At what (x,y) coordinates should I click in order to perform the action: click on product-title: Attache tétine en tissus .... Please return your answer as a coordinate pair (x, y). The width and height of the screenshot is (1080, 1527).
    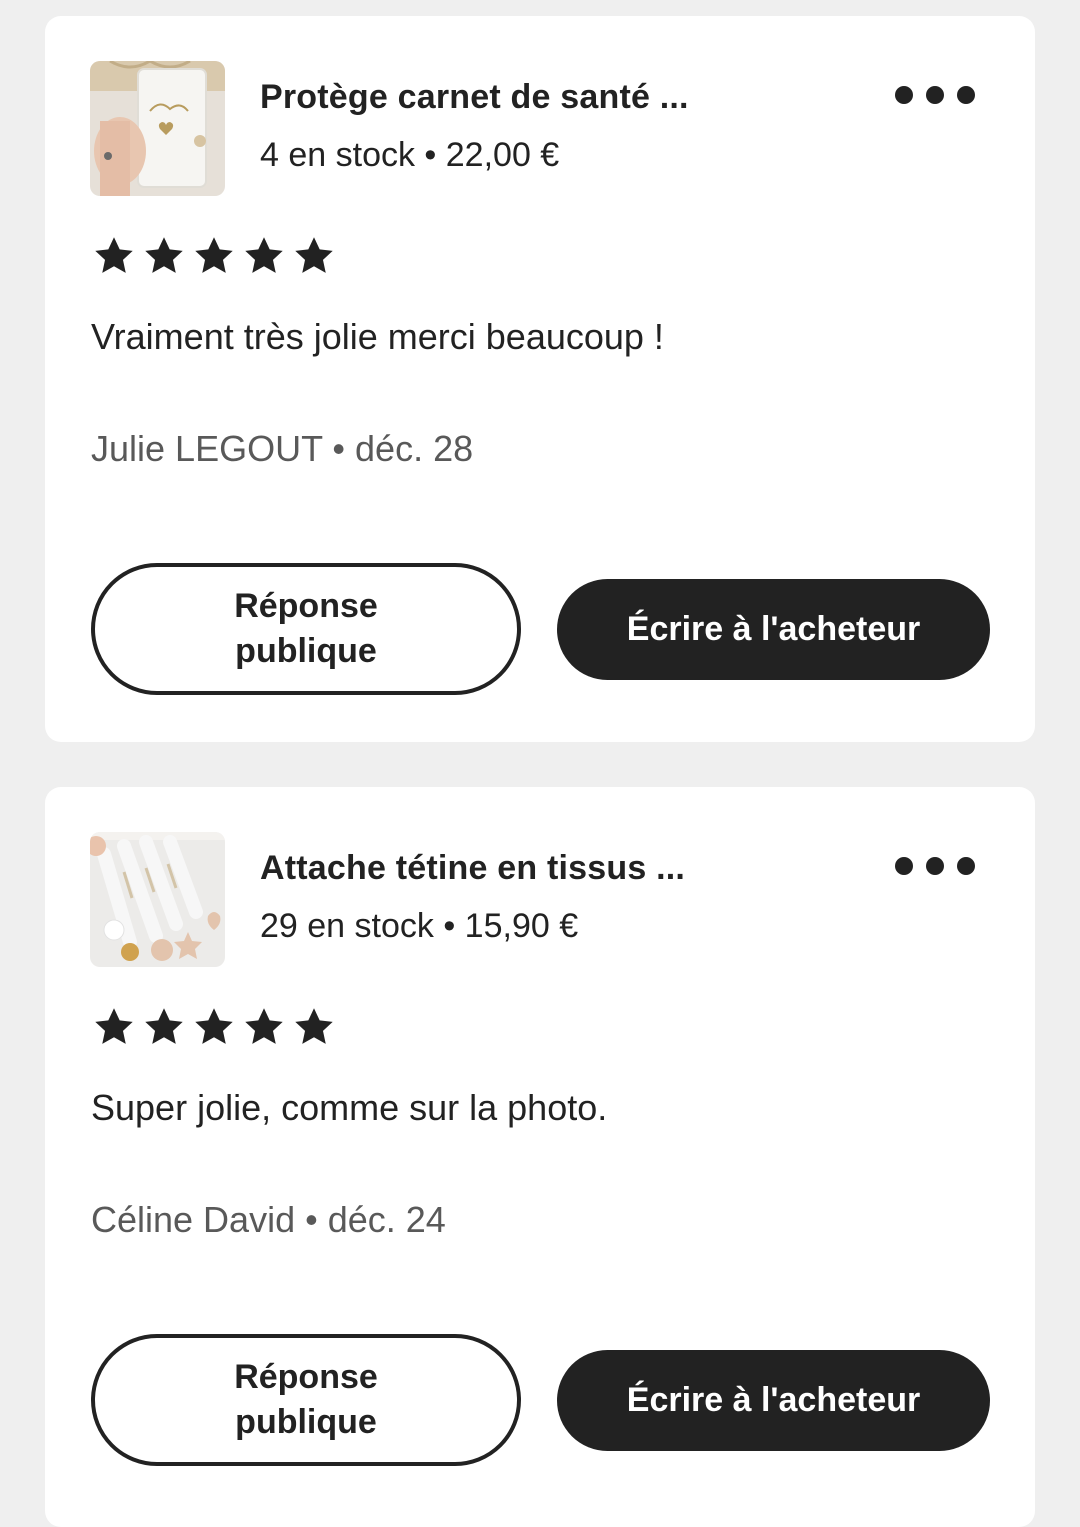
    Looking at the image, I should click on (540, 868).